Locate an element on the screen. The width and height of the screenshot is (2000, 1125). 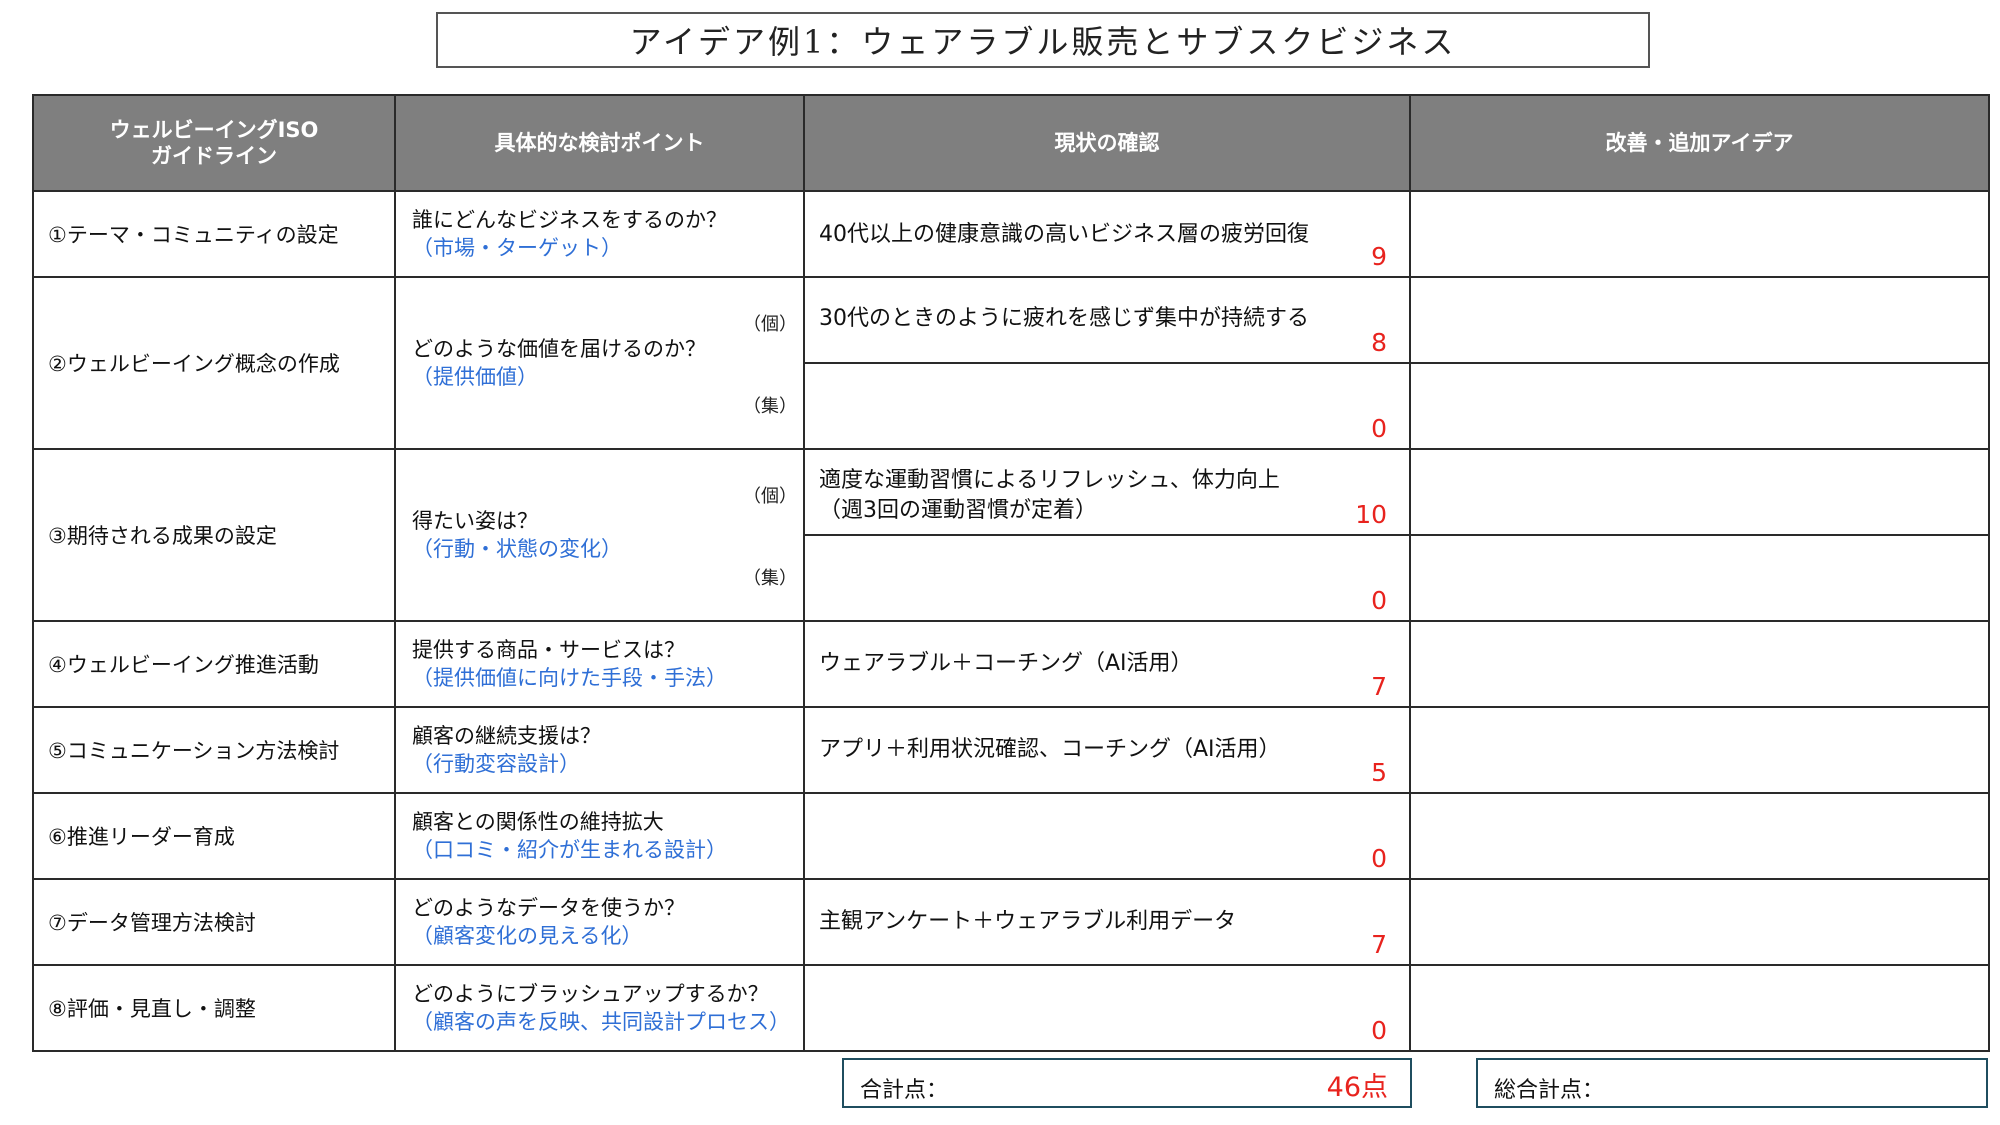
point-cell: 顧客の継続支援は？ （行動変容設計） is located at coordinates (599, 750).